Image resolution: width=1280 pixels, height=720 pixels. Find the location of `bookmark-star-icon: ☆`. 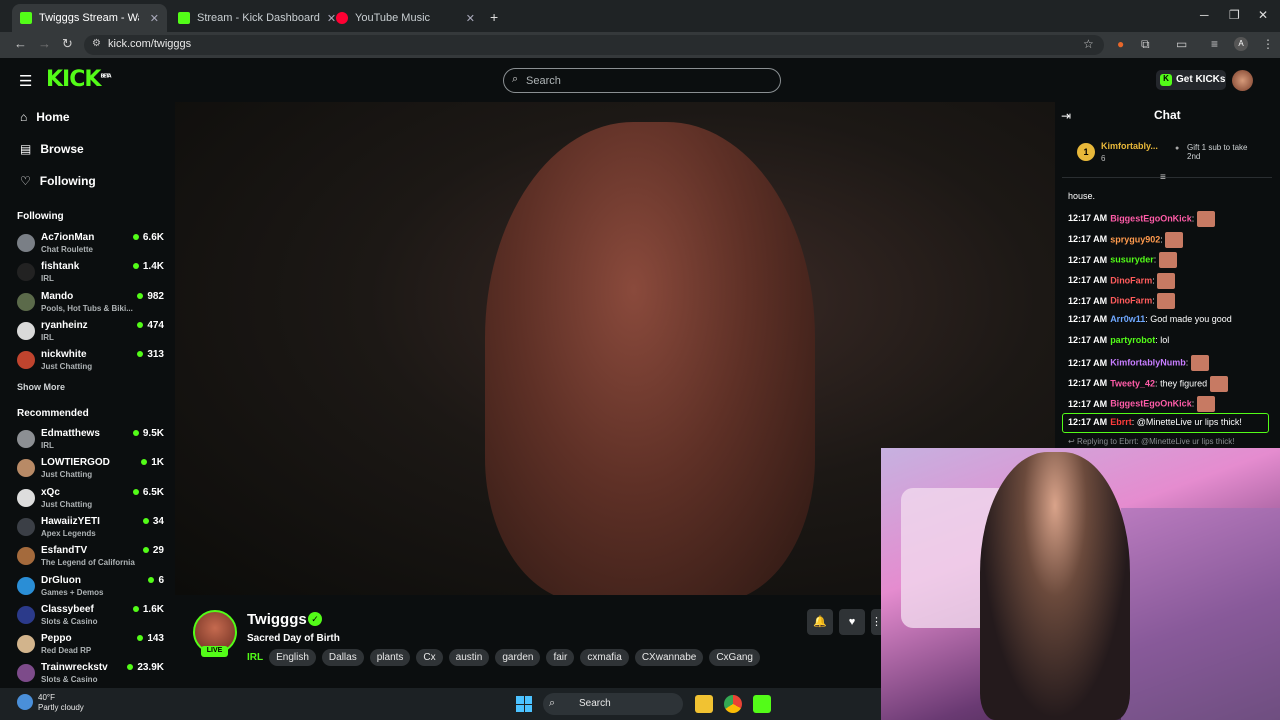

bookmark-star-icon: ☆ is located at coordinates (1088, 44).